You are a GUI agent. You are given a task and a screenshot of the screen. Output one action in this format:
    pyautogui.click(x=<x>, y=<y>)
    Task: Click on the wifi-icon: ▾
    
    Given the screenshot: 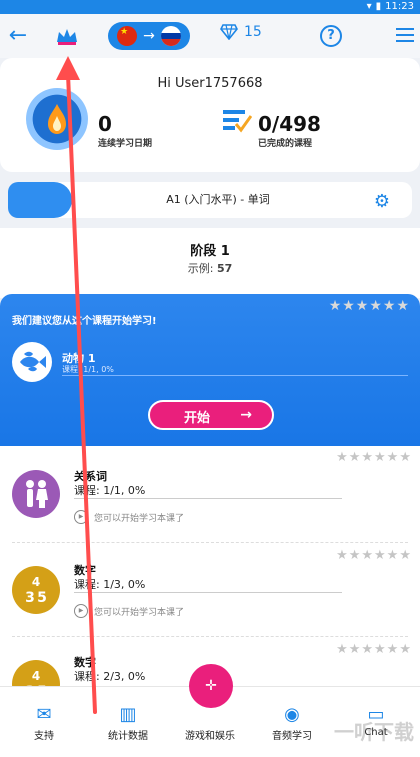 What is the action you would take?
    pyautogui.click(x=369, y=6)
    